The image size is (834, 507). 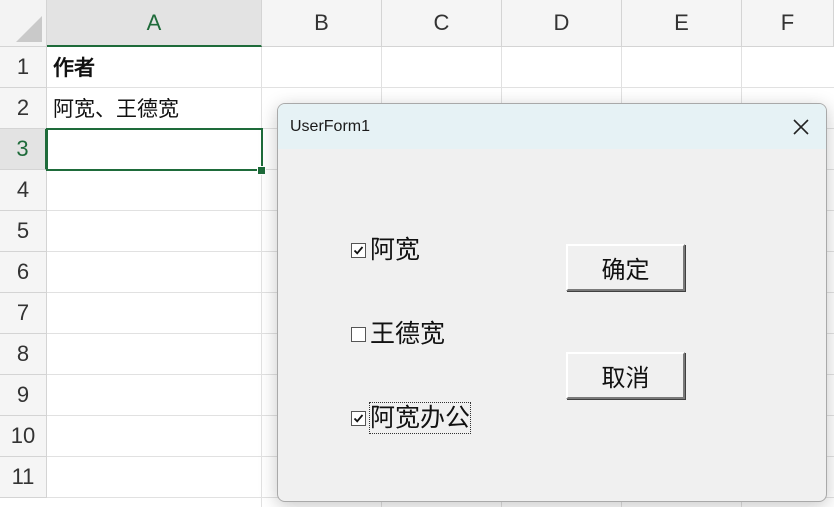 What do you see at coordinates (23, 313) in the screenshot?
I see `row-header-7: 7` at bounding box center [23, 313].